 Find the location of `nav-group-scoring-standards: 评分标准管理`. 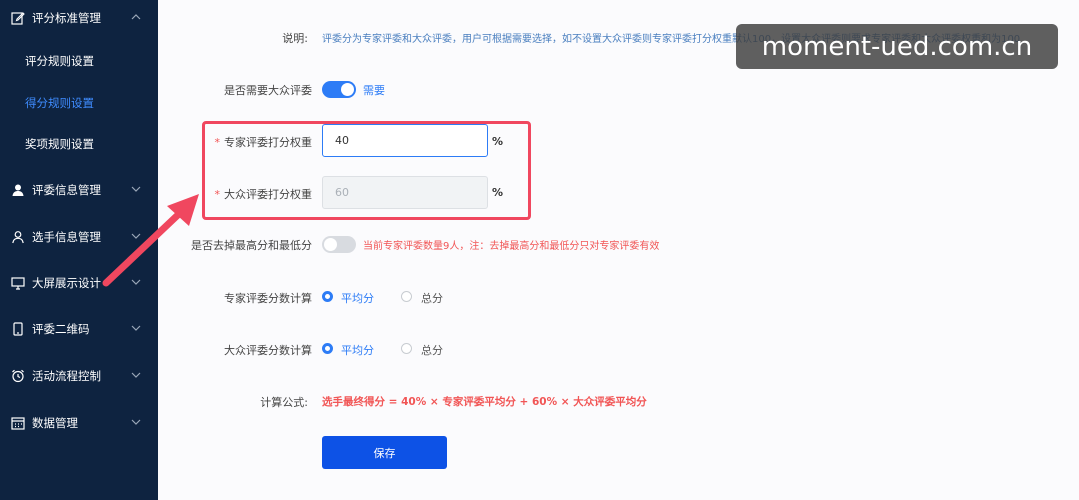

nav-group-scoring-standards: 评分标准管理 is located at coordinates (79, 18).